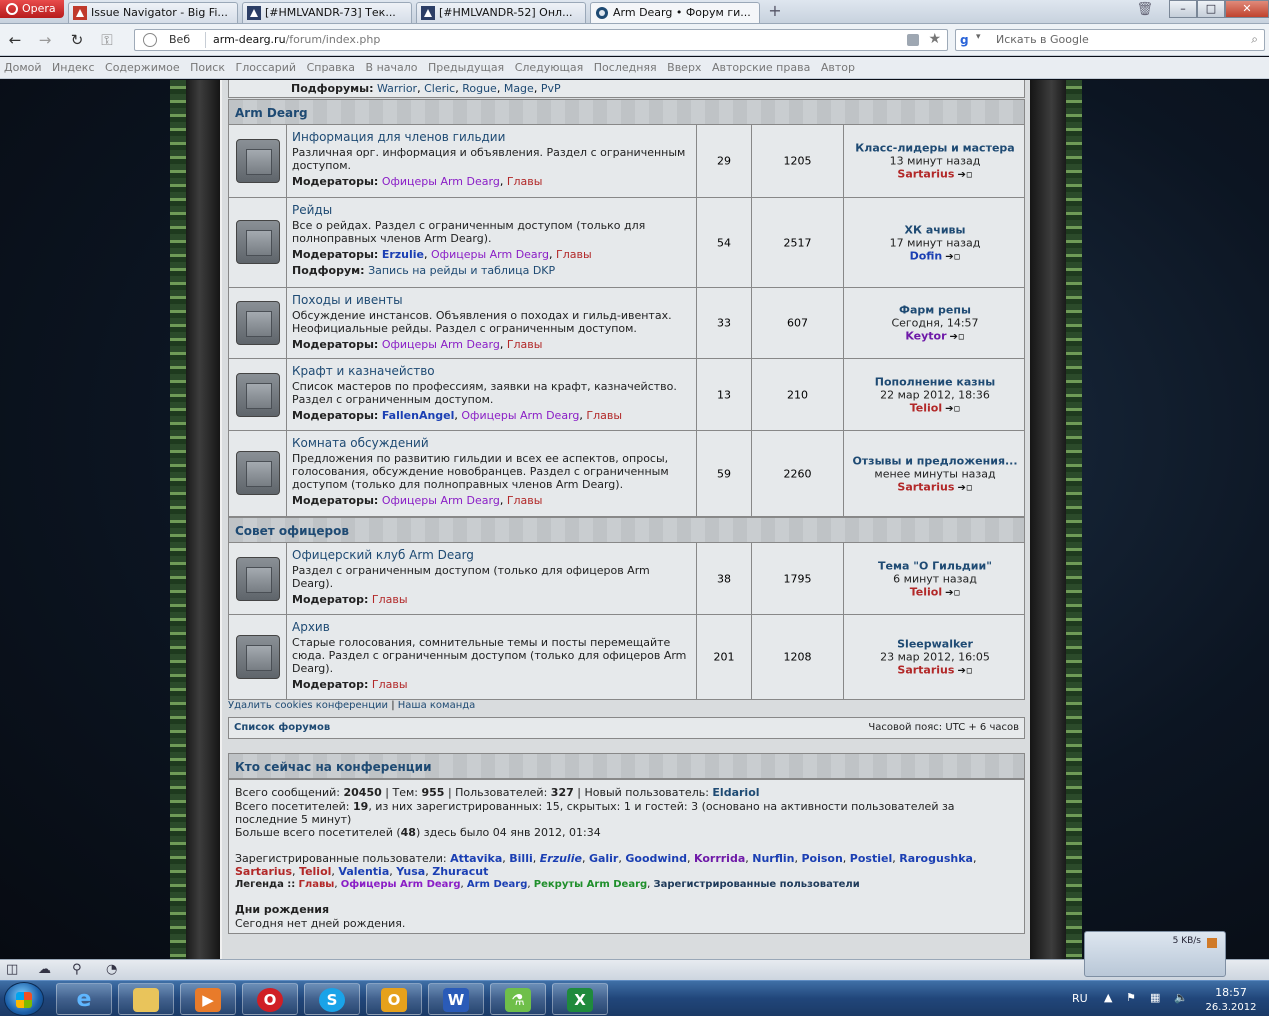 Image resolution: width=1269 pixels, height=1016 pixels. Describe the element at coordinates (493, 443) in the screenshot. I see `forum-title-link: Комната обсуждений` at that location.